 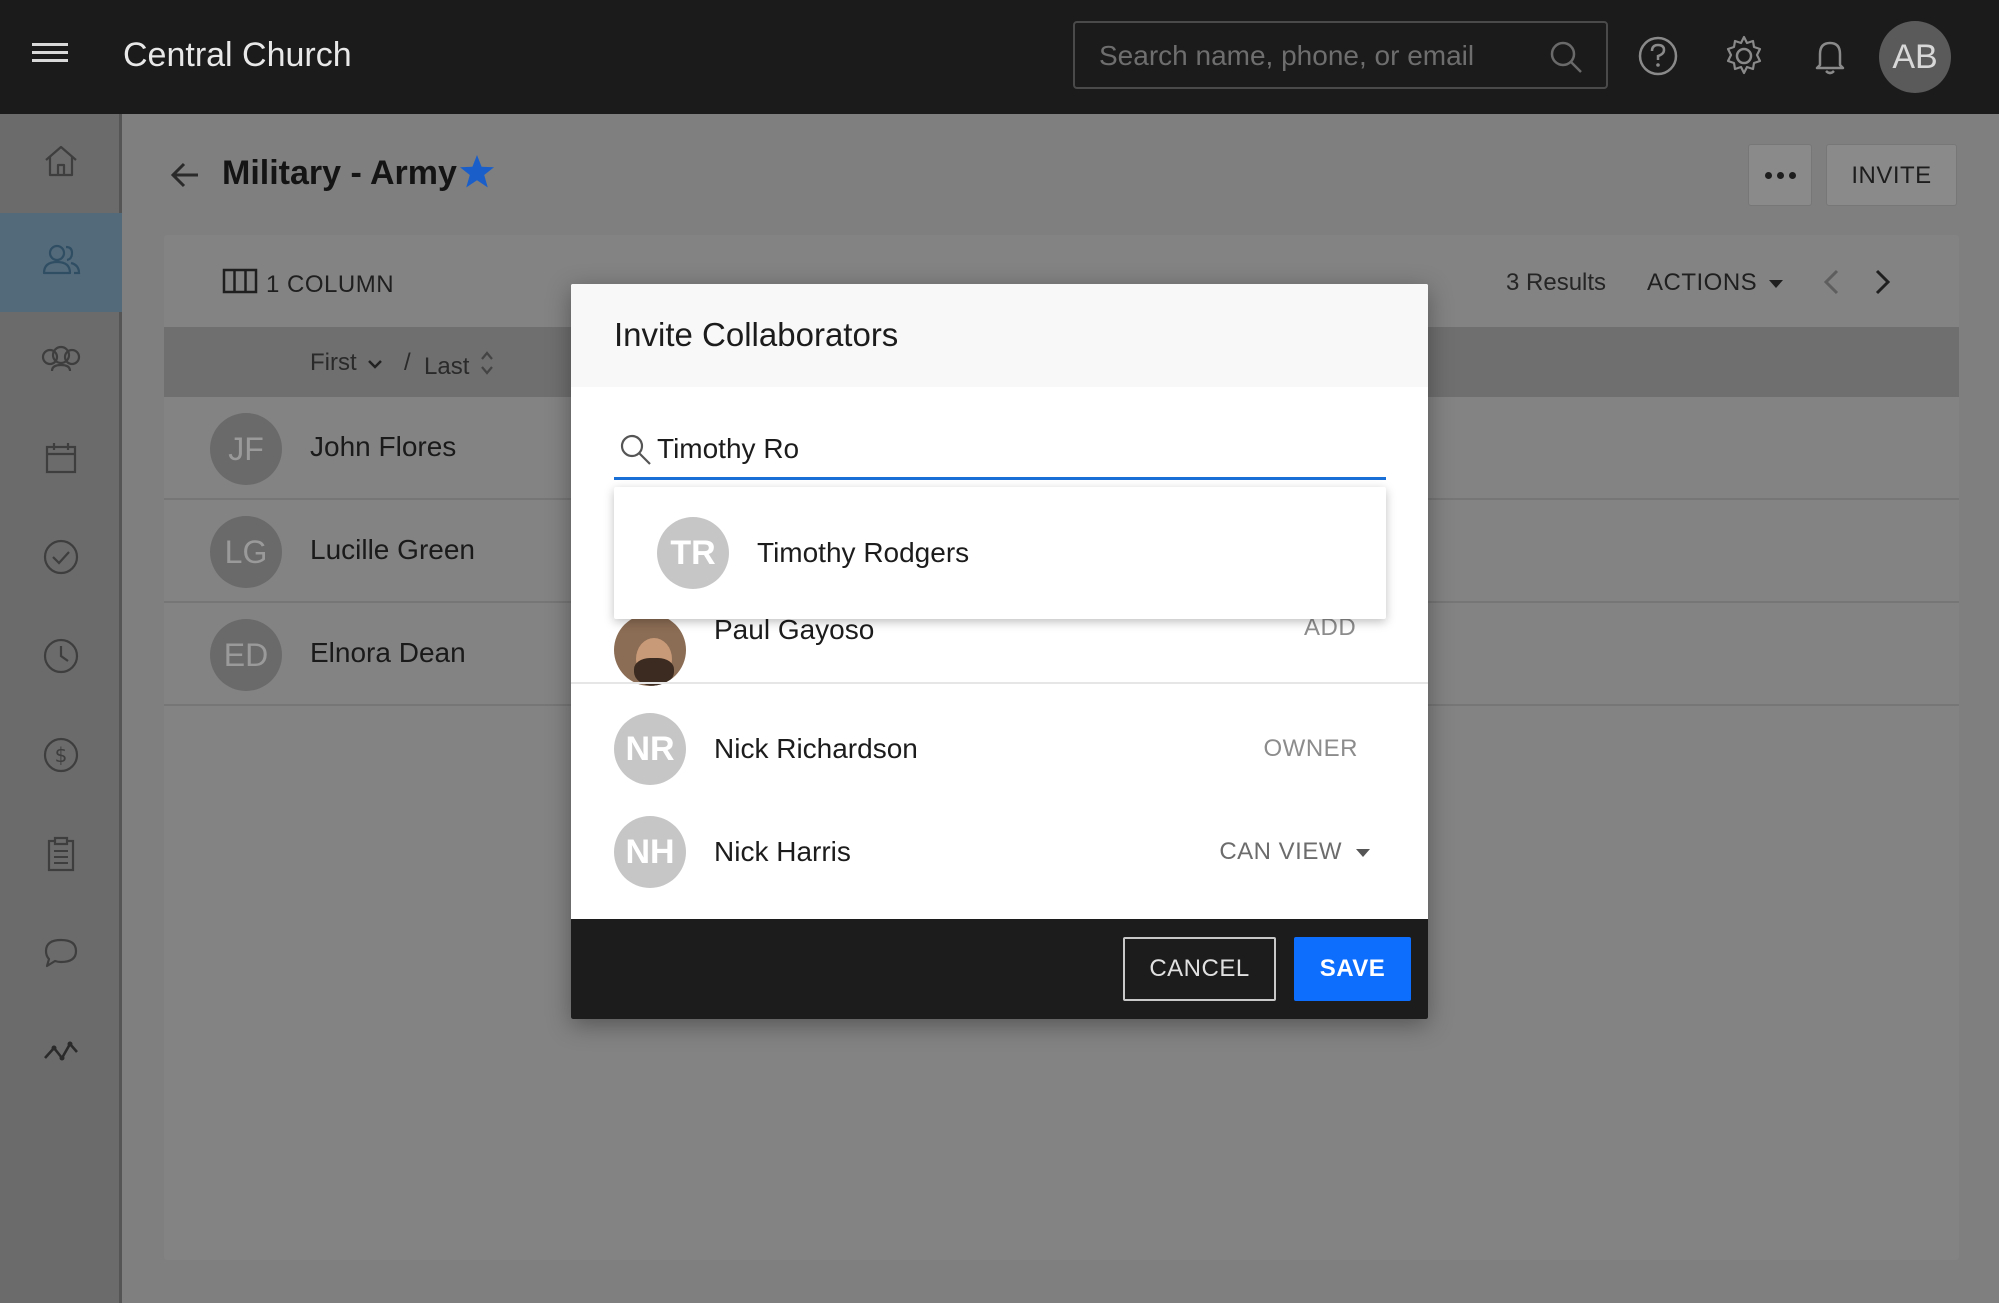 What do you see at coordinates (693, 553) in the screenshot?
I see `avatar: TR` at bounding box center [693, 553].